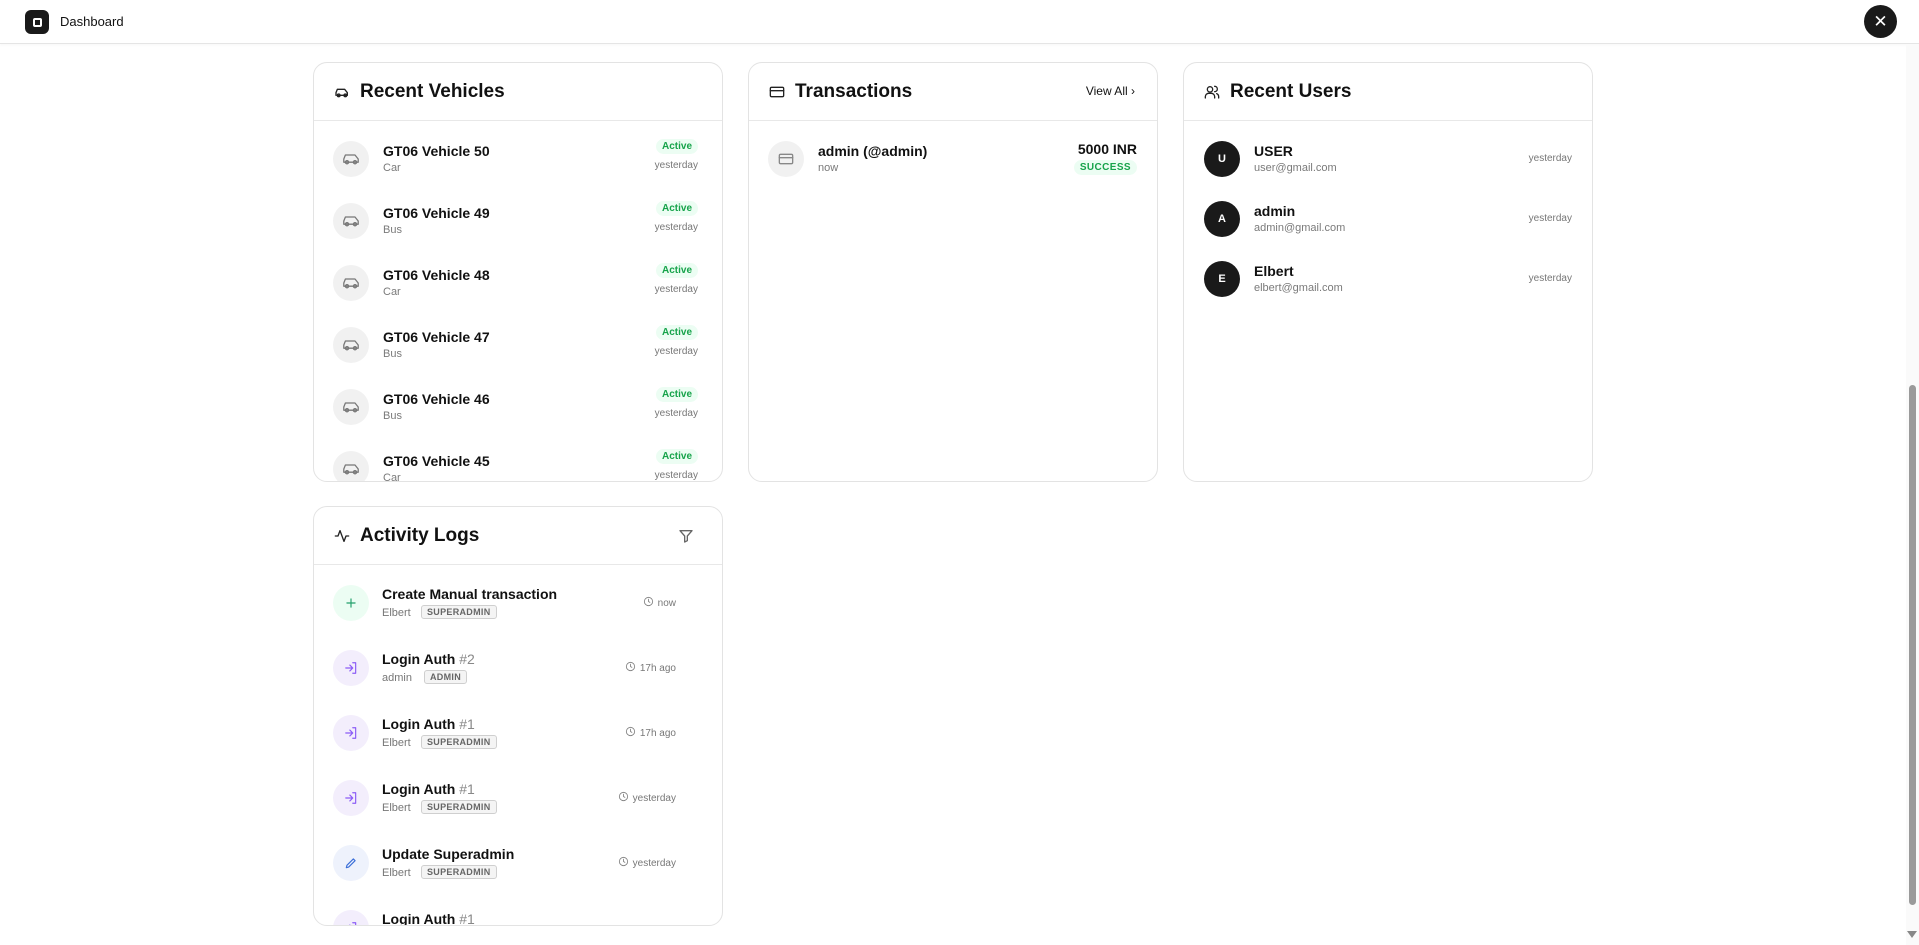 The width and height of the screenshot is (1919, 945). I want to click on activity-action: Update Superadmin, so click(448, 854).